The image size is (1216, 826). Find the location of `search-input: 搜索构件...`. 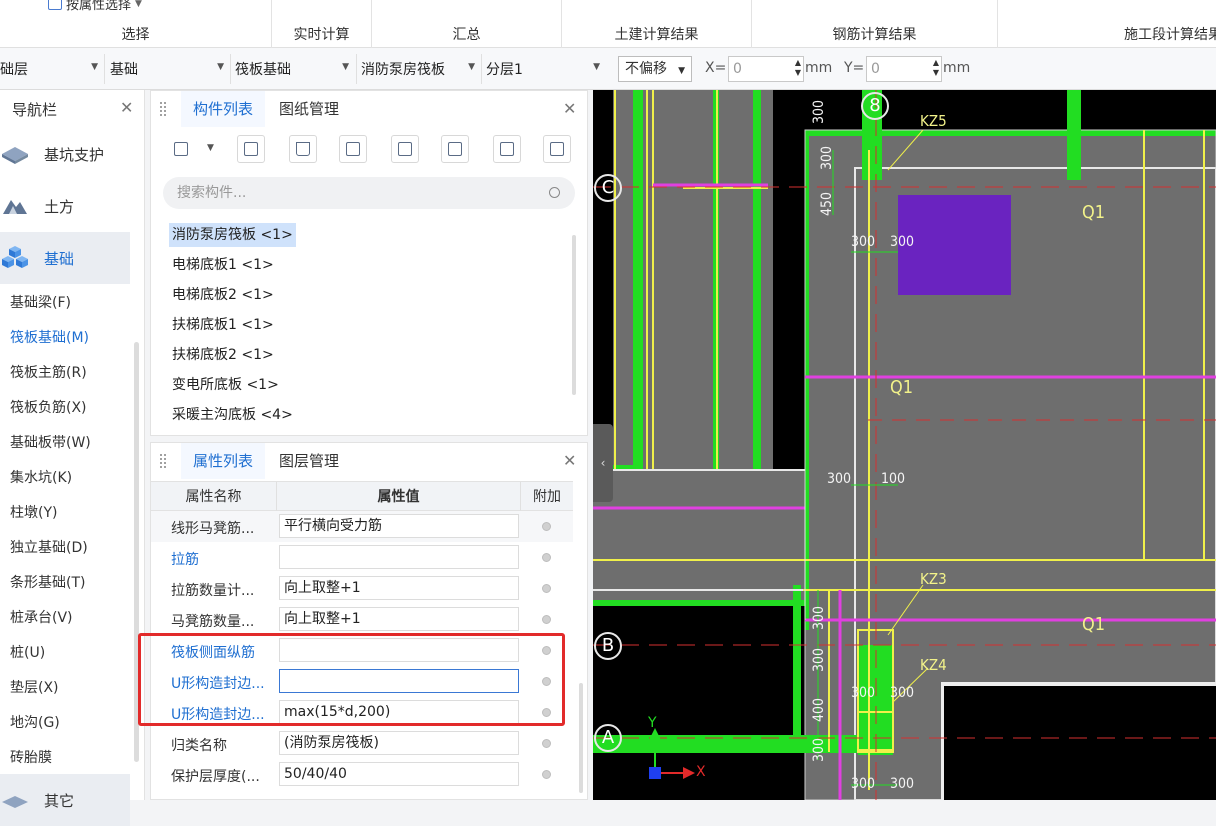

search-input: 搜索构件... is located at coordinates (369, 193).